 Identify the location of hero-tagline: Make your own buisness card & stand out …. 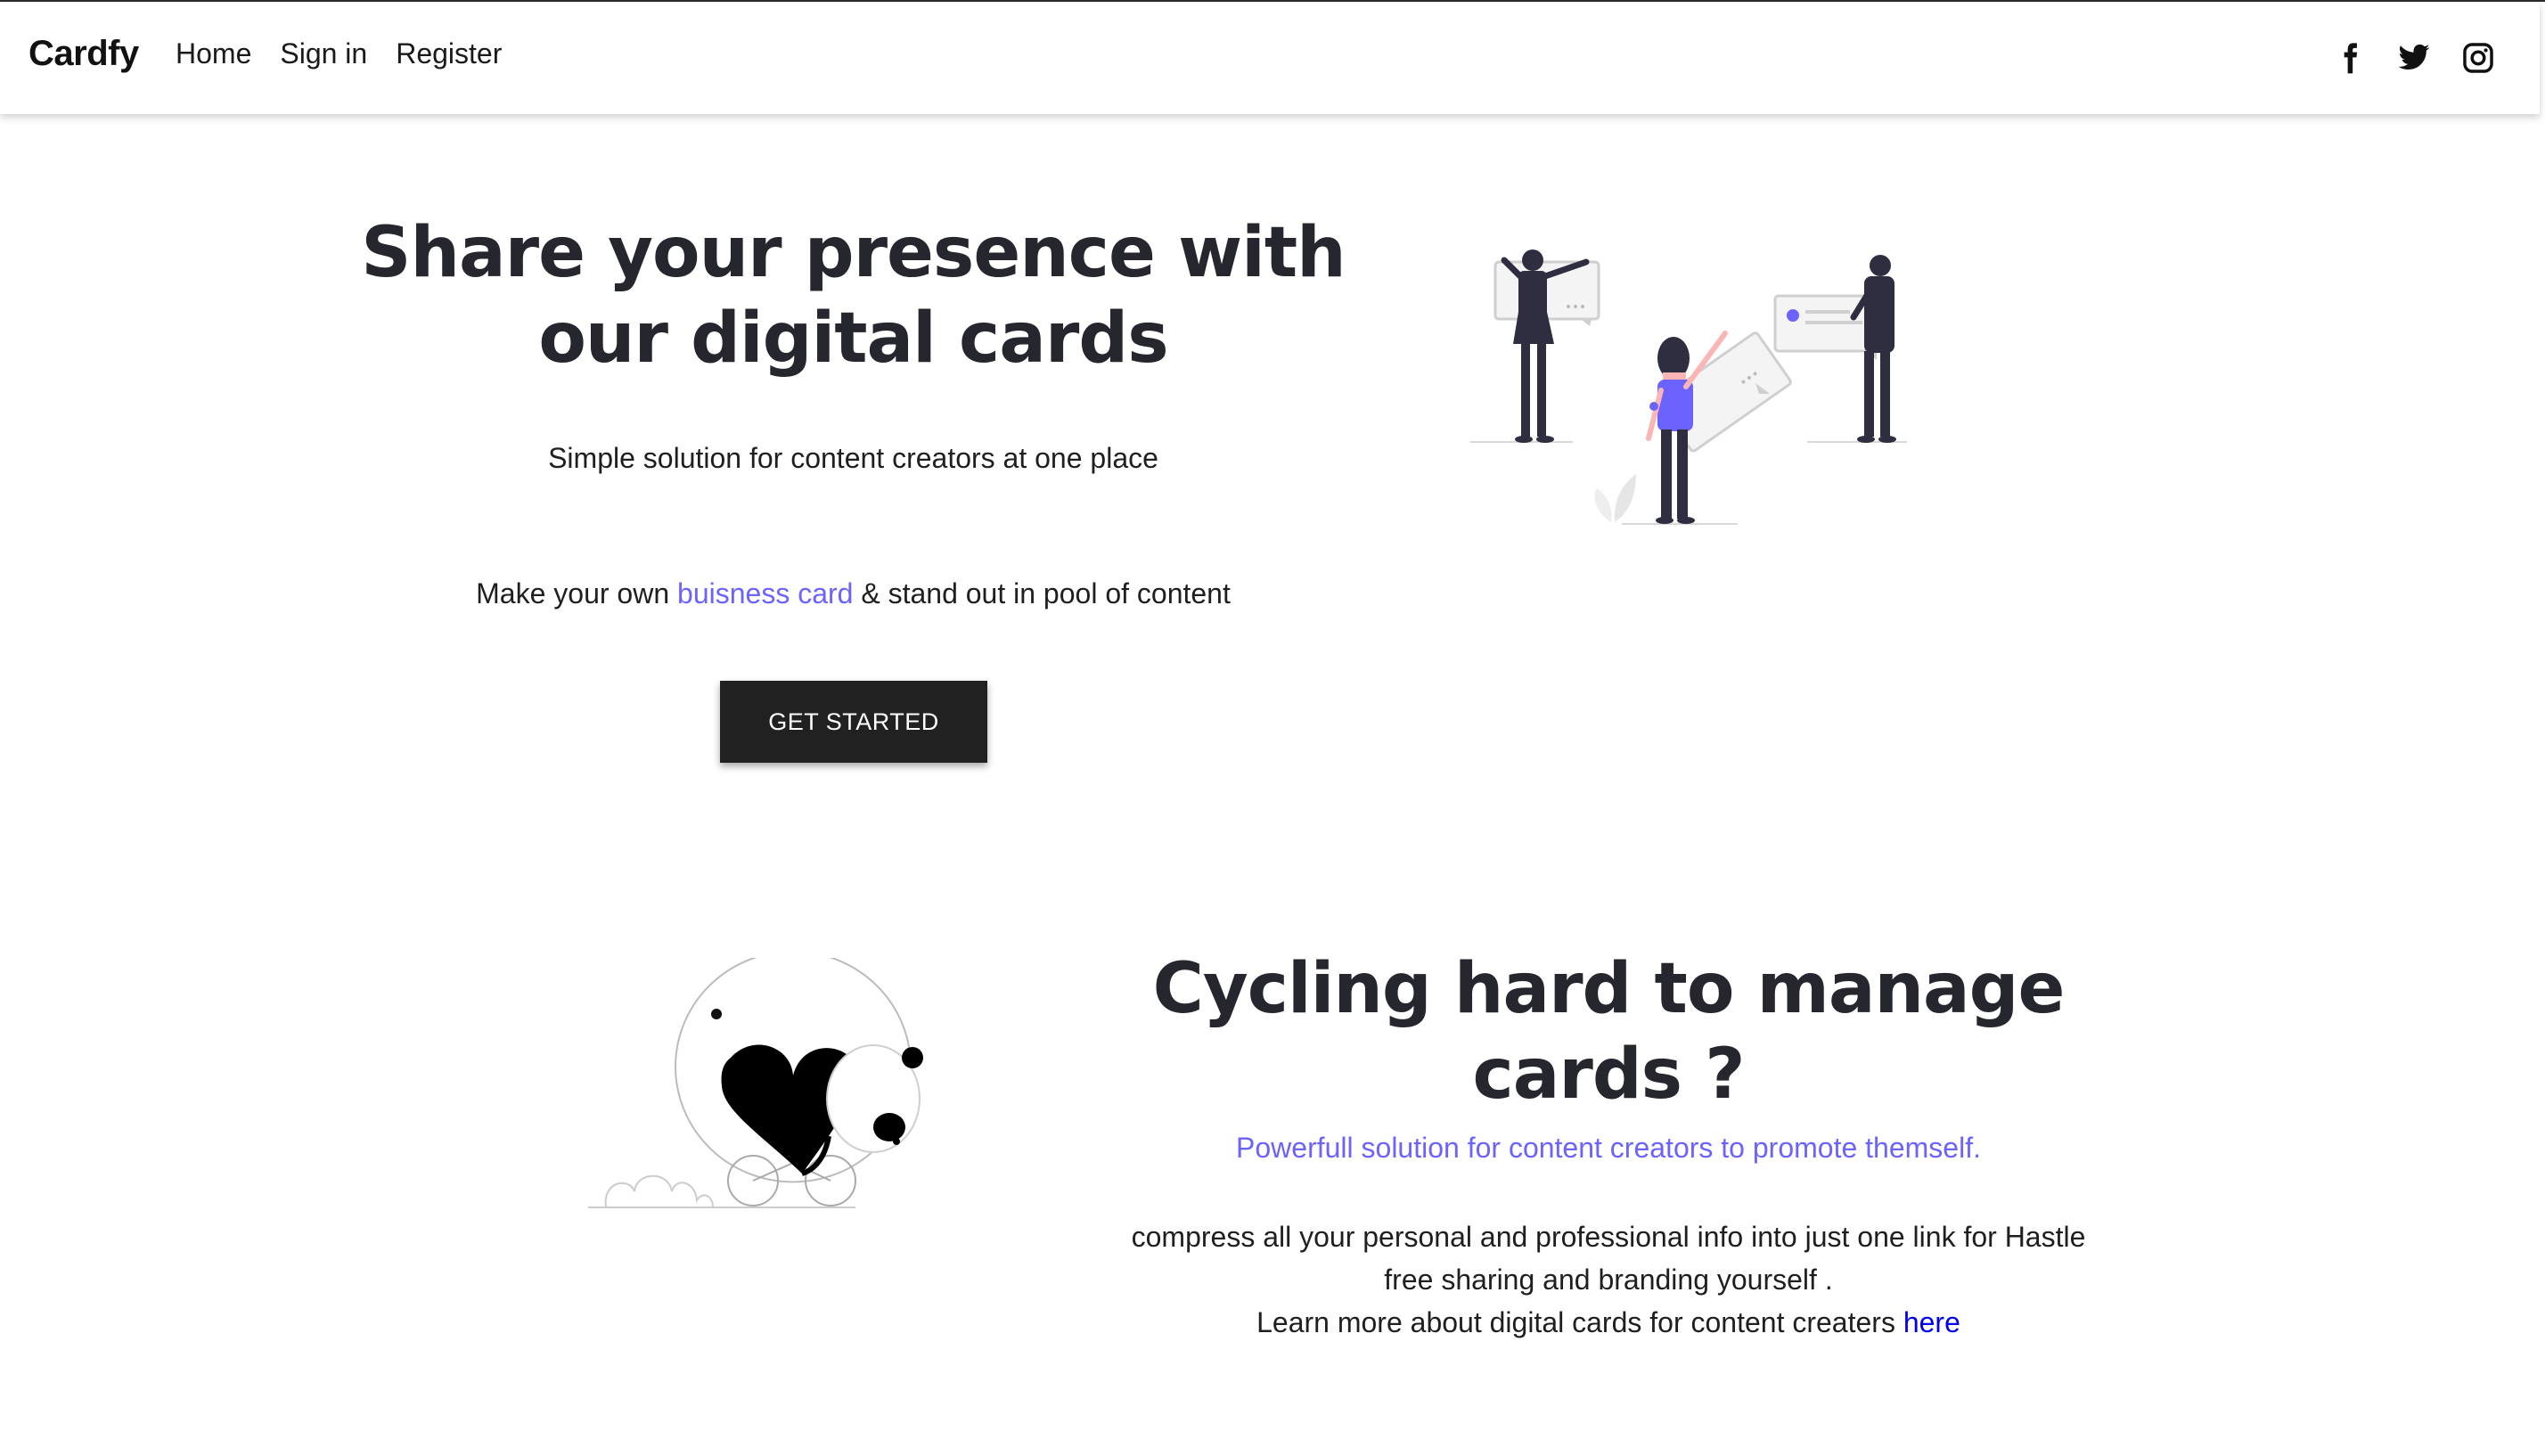
(854, 593).